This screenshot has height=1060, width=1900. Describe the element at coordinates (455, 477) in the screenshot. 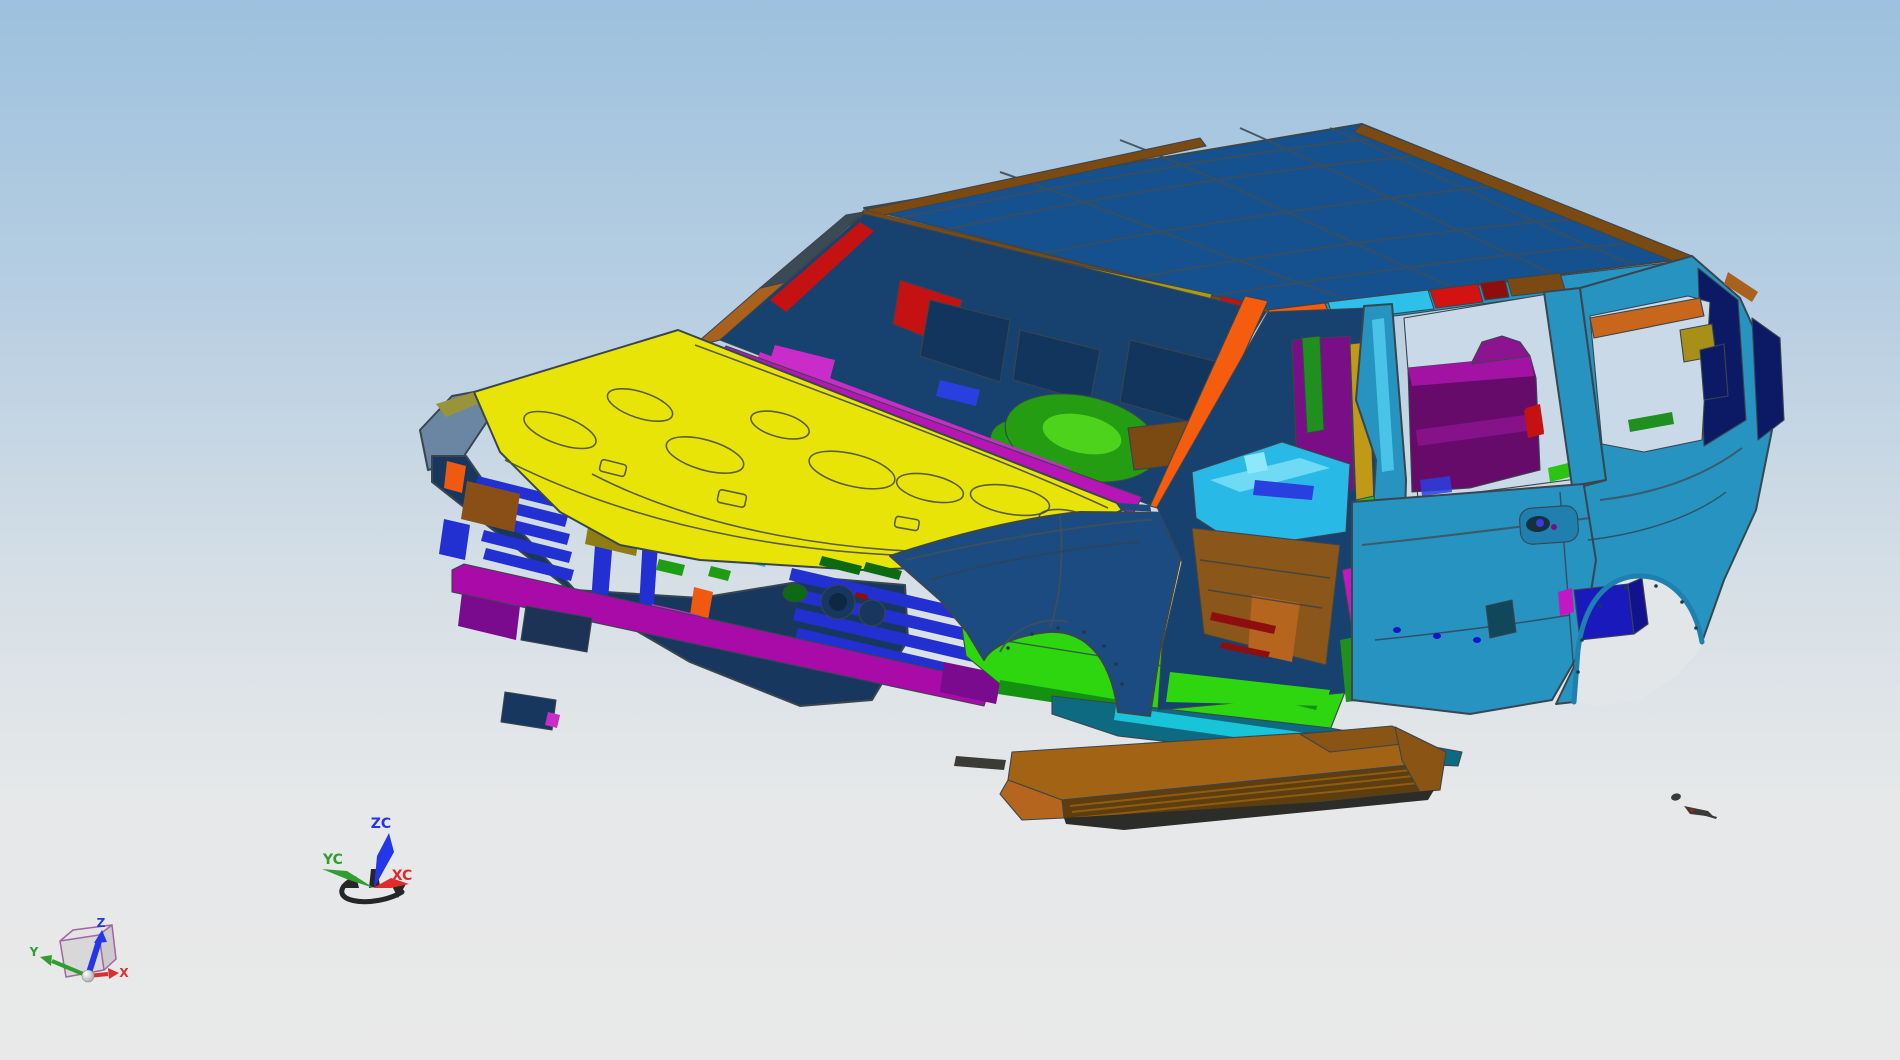

I see `orange-bit` at that location.